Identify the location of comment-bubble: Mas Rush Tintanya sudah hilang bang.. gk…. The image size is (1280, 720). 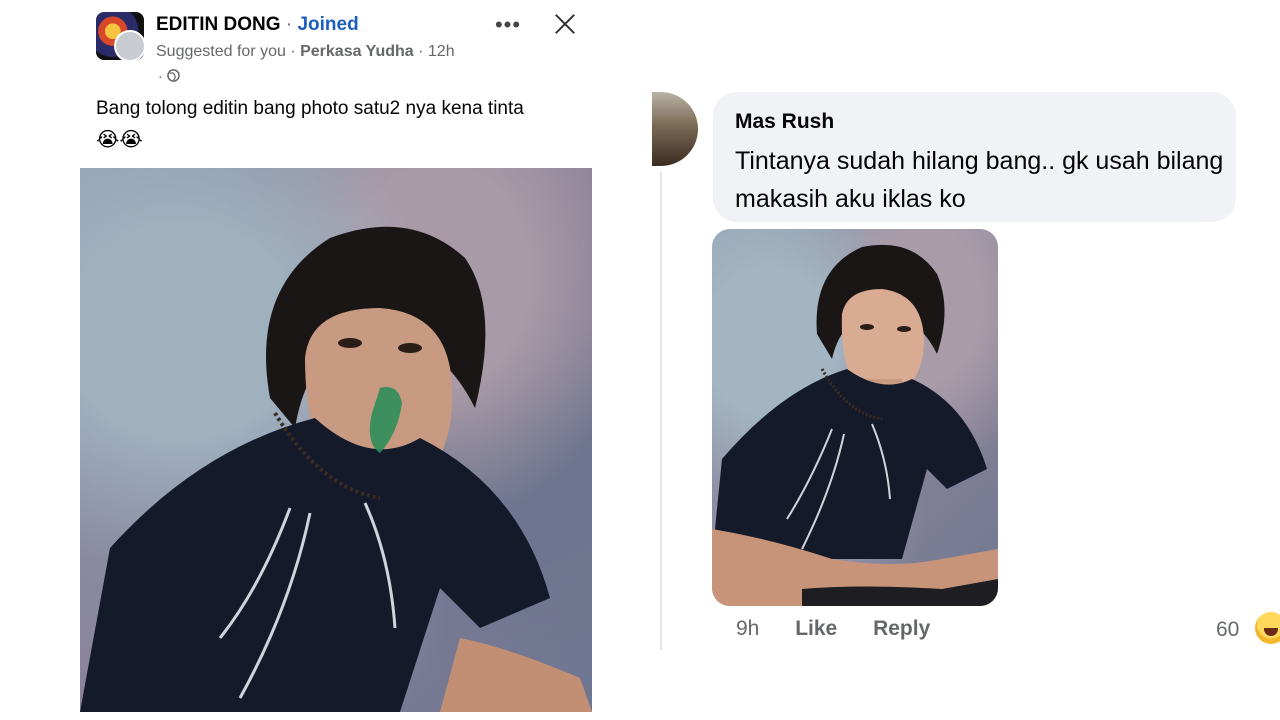
(974, 157).